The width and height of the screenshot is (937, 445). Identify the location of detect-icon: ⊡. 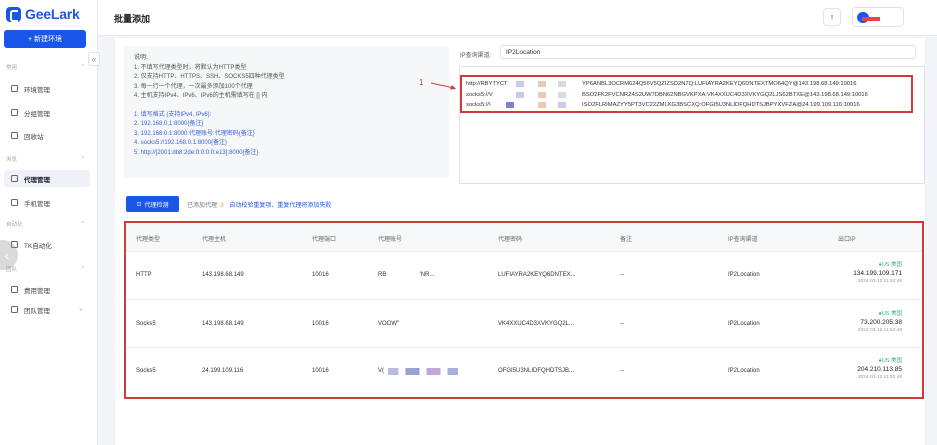
(139, 204).